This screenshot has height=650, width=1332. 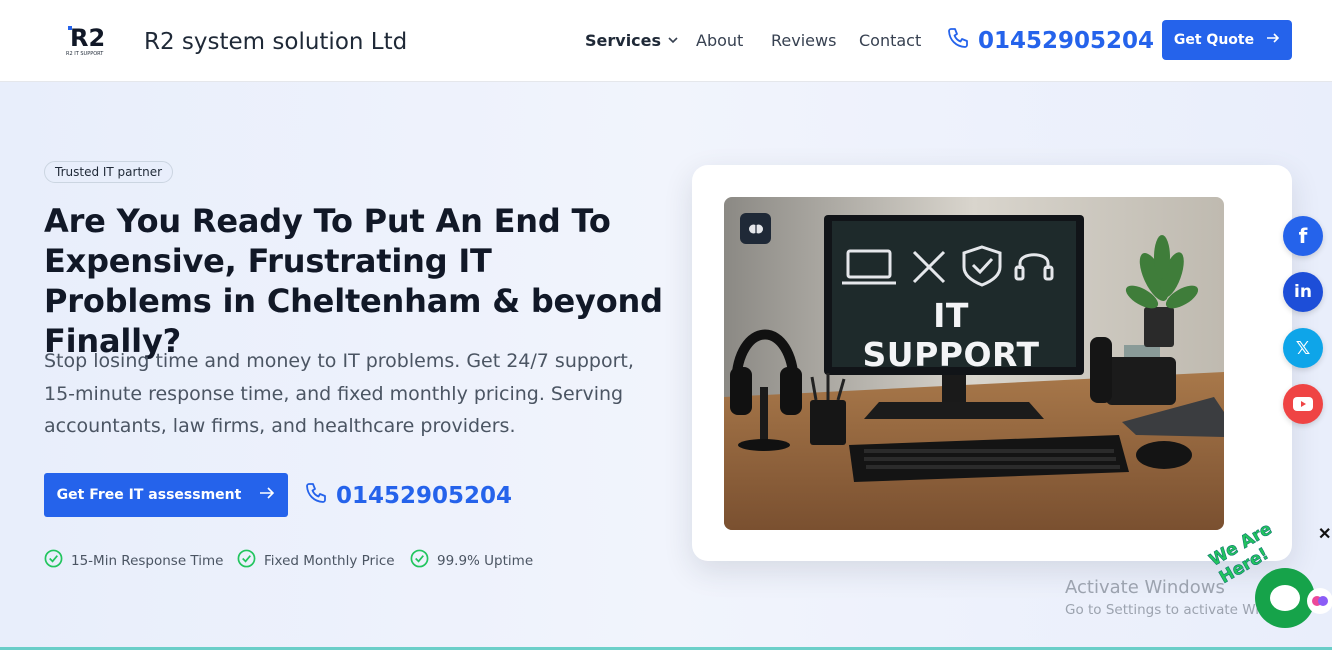 I want to click on x-twitter-icon: 𝕏, so click(x=1303, y=348).